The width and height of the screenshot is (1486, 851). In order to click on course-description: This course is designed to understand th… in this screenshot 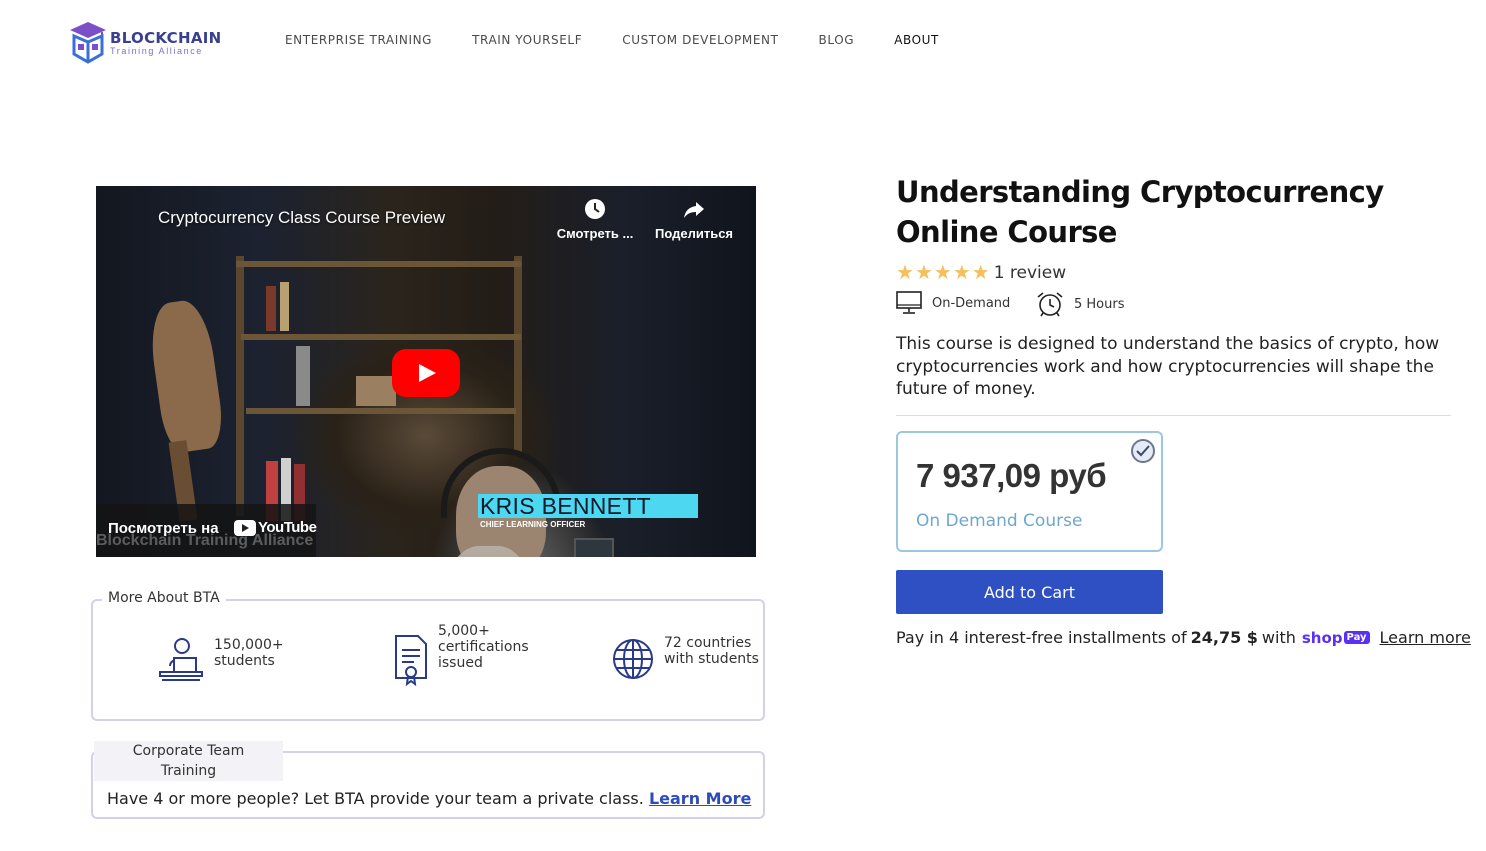, I will do `click(1168, 366)`.